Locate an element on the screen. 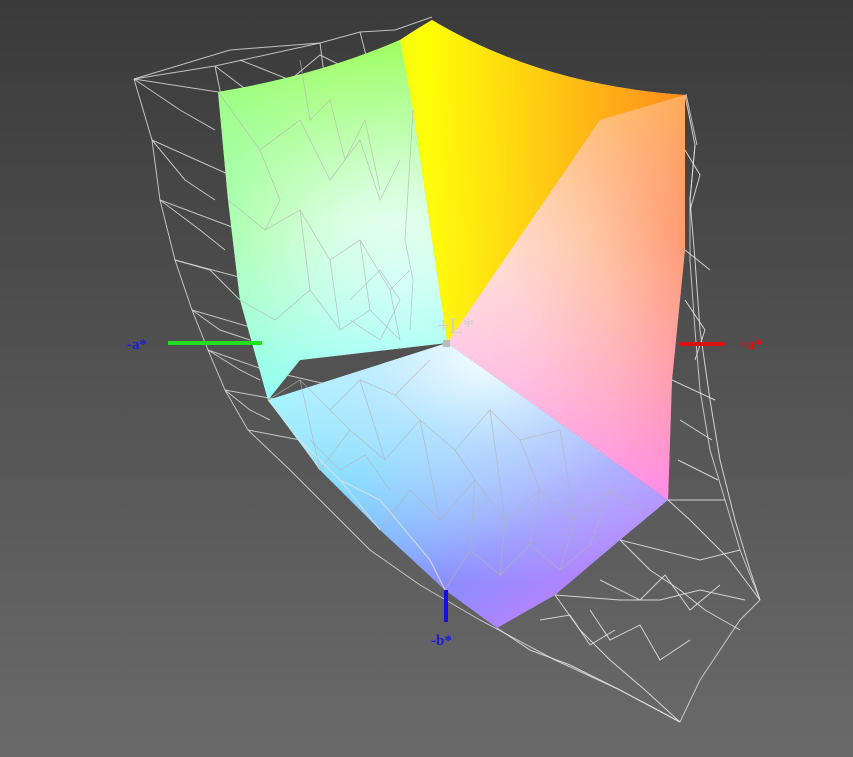 The height and width of the screenshot is (757, 853). pos-a-axis-label: +a* is located at coordinates (751, 345).